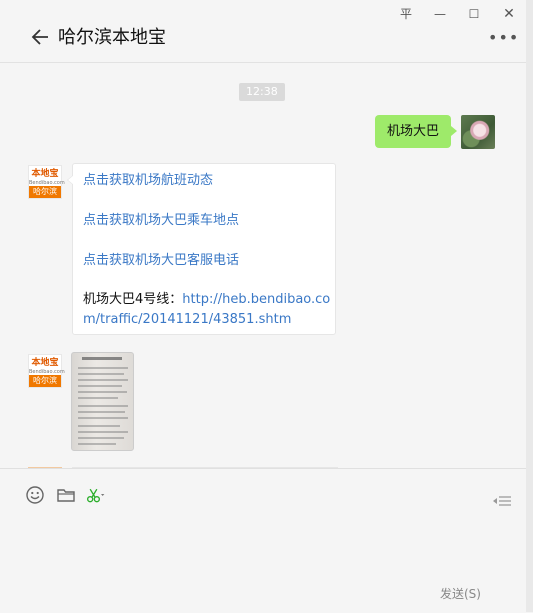 This screenshot has height=613, width=533. Describe the element at coordinates (503, 38) in the screenshot. I see `more-options-icon: •••` at that location.